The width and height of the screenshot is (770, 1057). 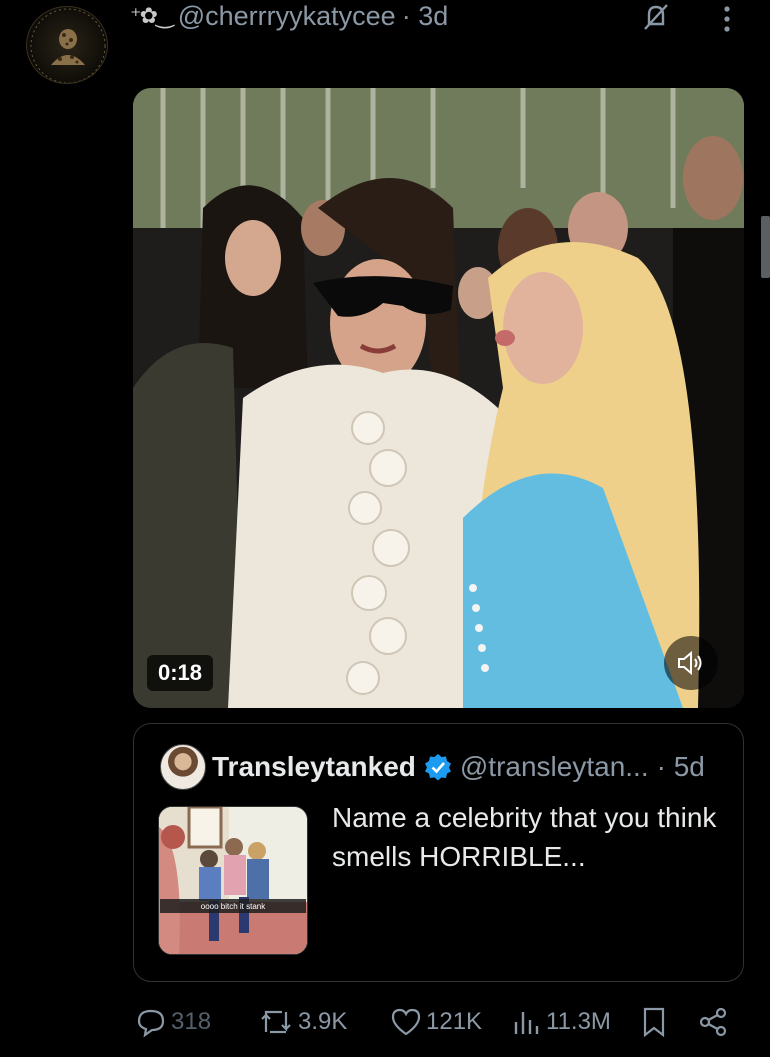 I want to click on thumbnail-caption: oooo bitch it stank, so click(x=233, y=906).